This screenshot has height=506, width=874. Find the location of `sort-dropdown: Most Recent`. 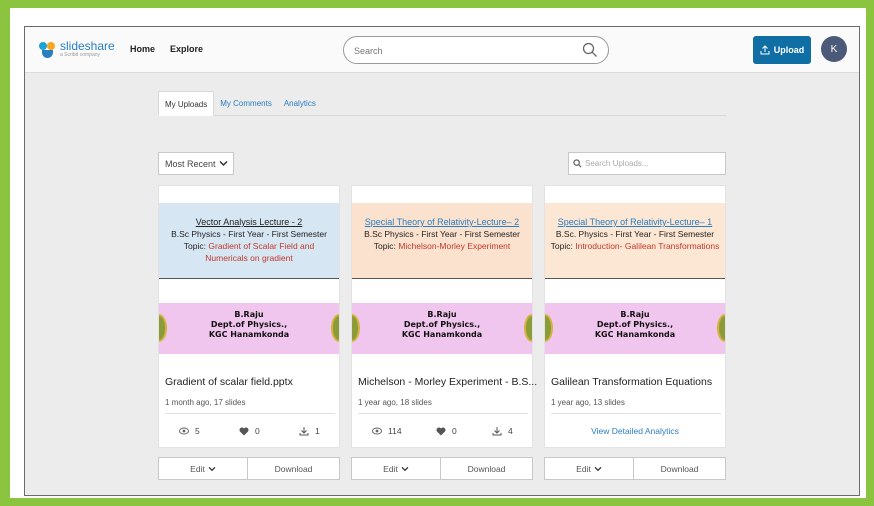

sort-dropdown: Most Recent is located at coordinates (196, 163).